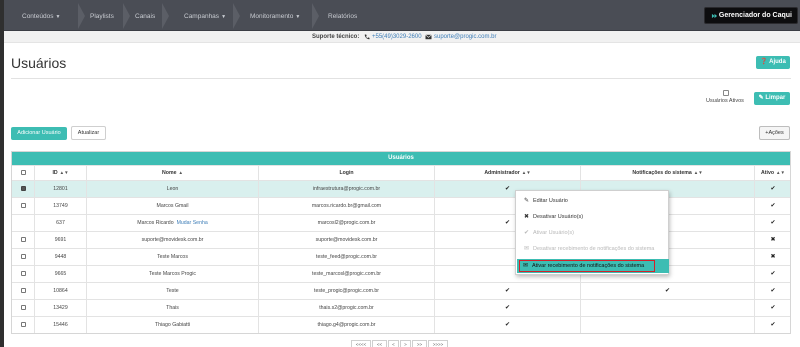 The width and height of the screenshot is (800, 347). Describe the element at coordinates (507, 173) in the screenshot. I see `column-header-admin: Administrador ▲▼` at that location.